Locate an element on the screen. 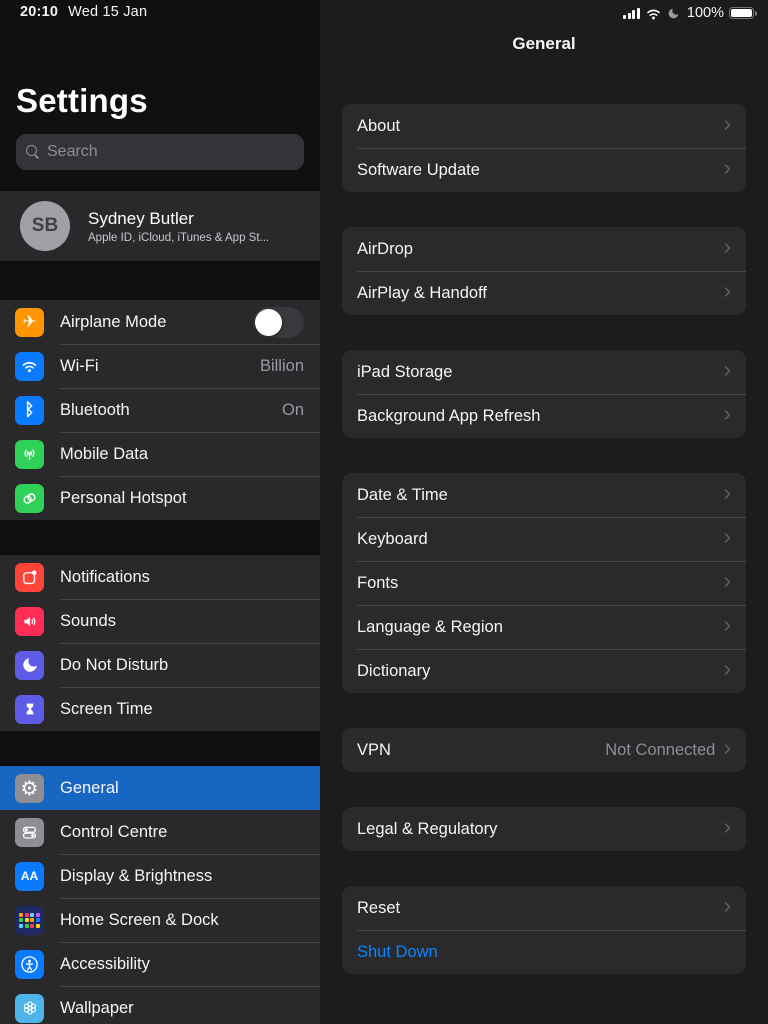 This screenshot has width=768, height=1024. accessibility-figure-icon is located at coordinates (29, 964).